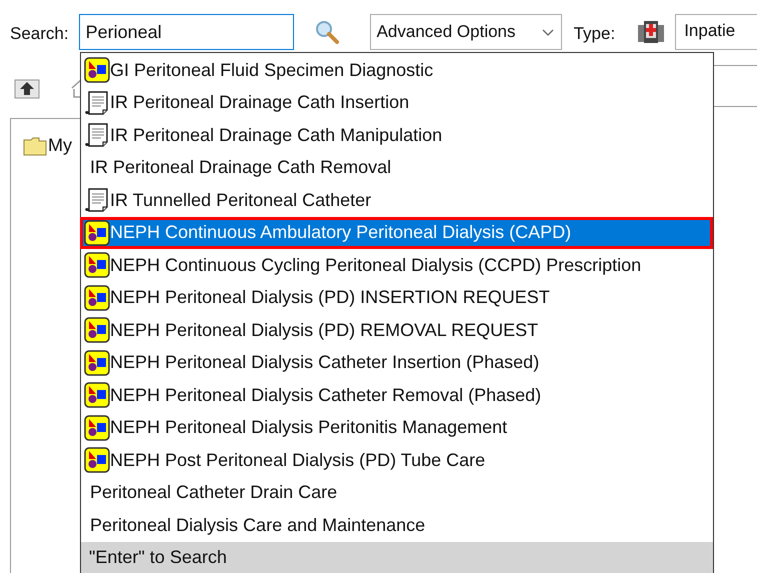 The image size is (757, 573). I want to click on suggestion-item: NEPH Continuous Cycling Peritoneal Dialysis (CCPD) Prescription, so click(397, 265).